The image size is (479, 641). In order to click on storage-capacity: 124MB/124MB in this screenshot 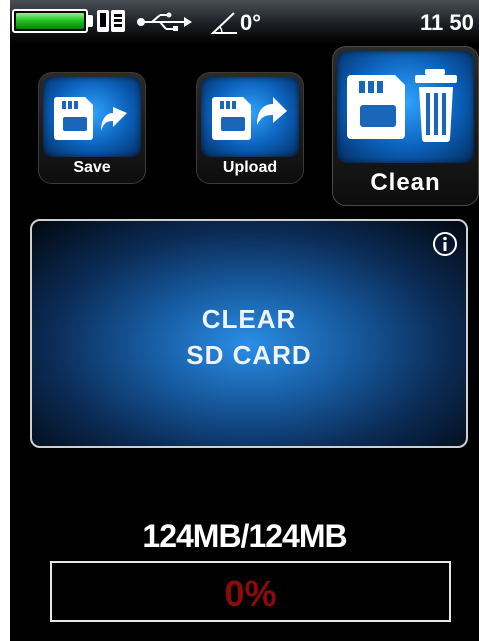, I will do `click(244, 536)`.